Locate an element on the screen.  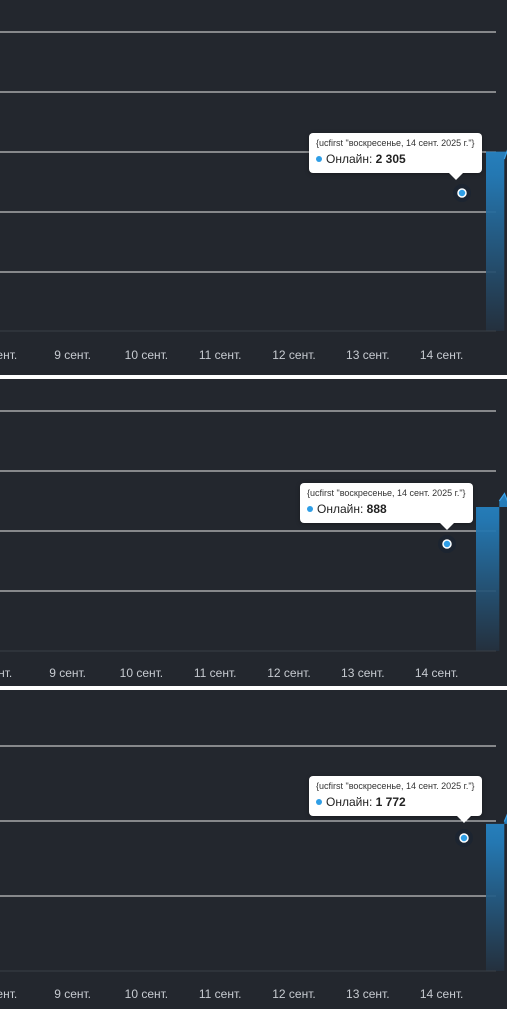
tooltip-value: 2 305 is located at coordinates (390, 159).